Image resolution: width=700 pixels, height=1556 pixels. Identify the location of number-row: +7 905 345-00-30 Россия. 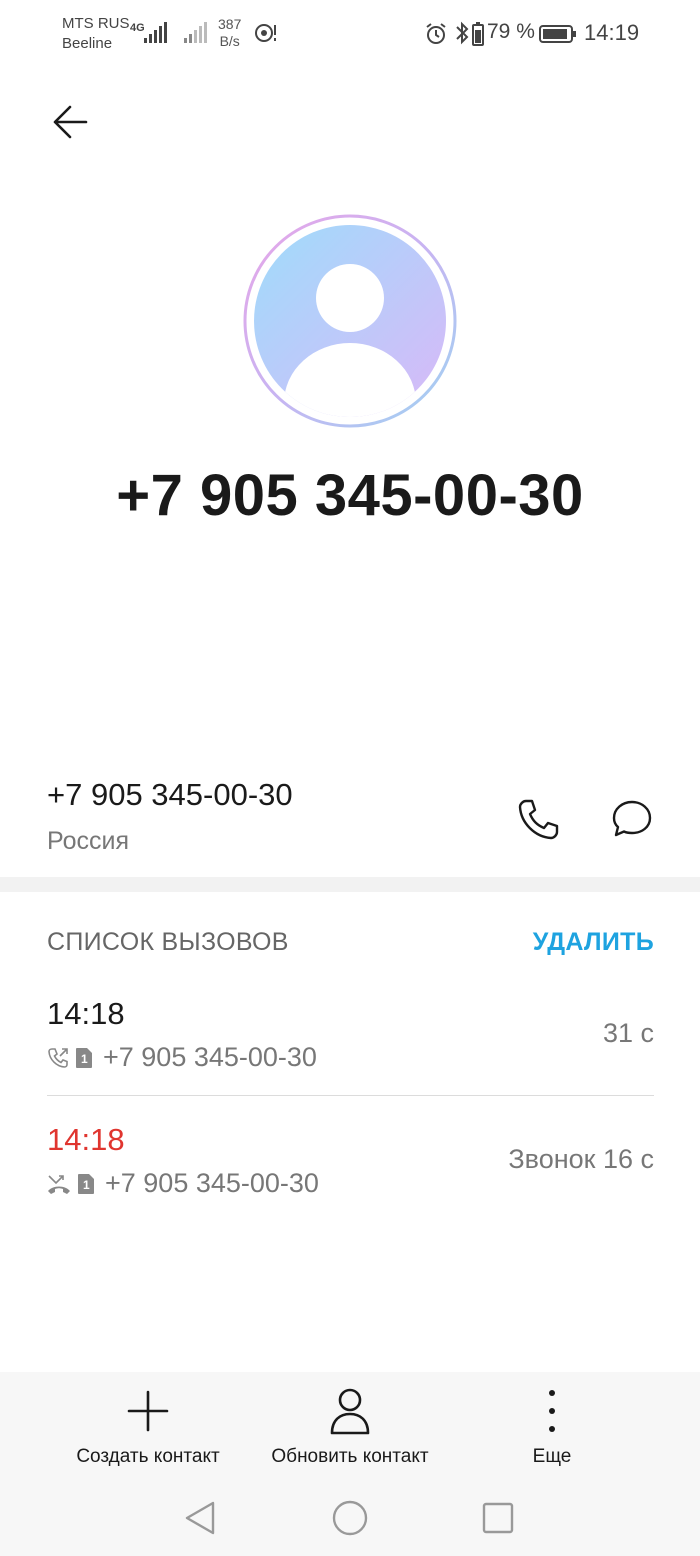
(350, 820).